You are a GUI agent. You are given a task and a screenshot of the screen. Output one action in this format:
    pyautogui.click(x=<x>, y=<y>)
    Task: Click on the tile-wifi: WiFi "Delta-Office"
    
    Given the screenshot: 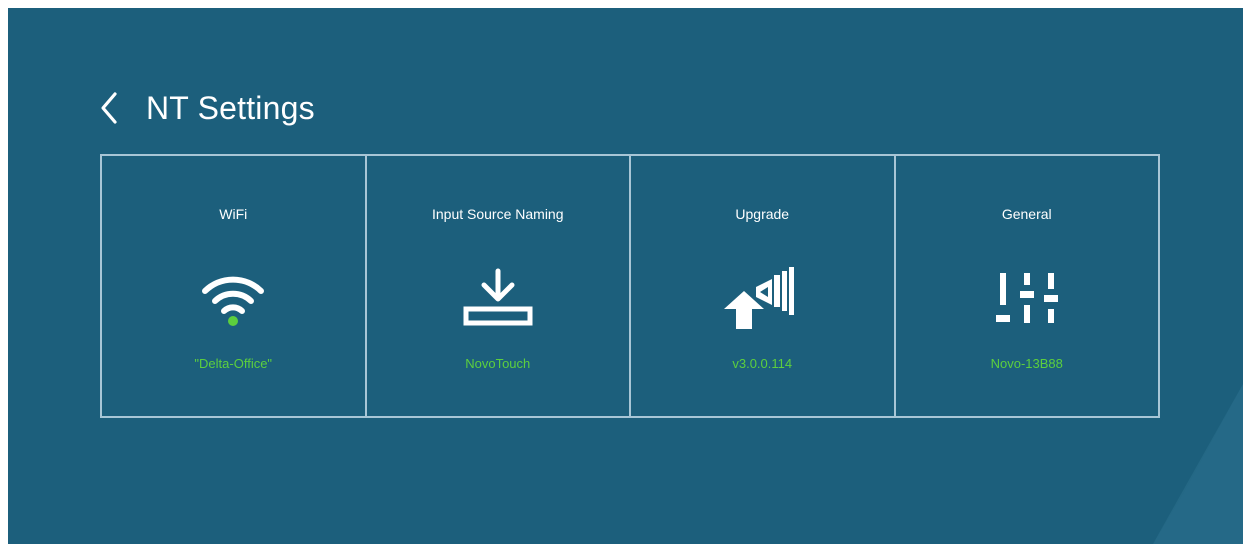 What is the action you would take?
    pyautogui.click(x=234, y=286)
    